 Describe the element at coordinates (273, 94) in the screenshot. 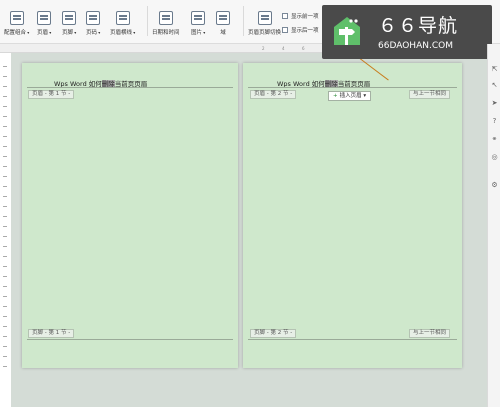

I see `header-section-tag: 页眉 - 第 2 节 -` at that location.